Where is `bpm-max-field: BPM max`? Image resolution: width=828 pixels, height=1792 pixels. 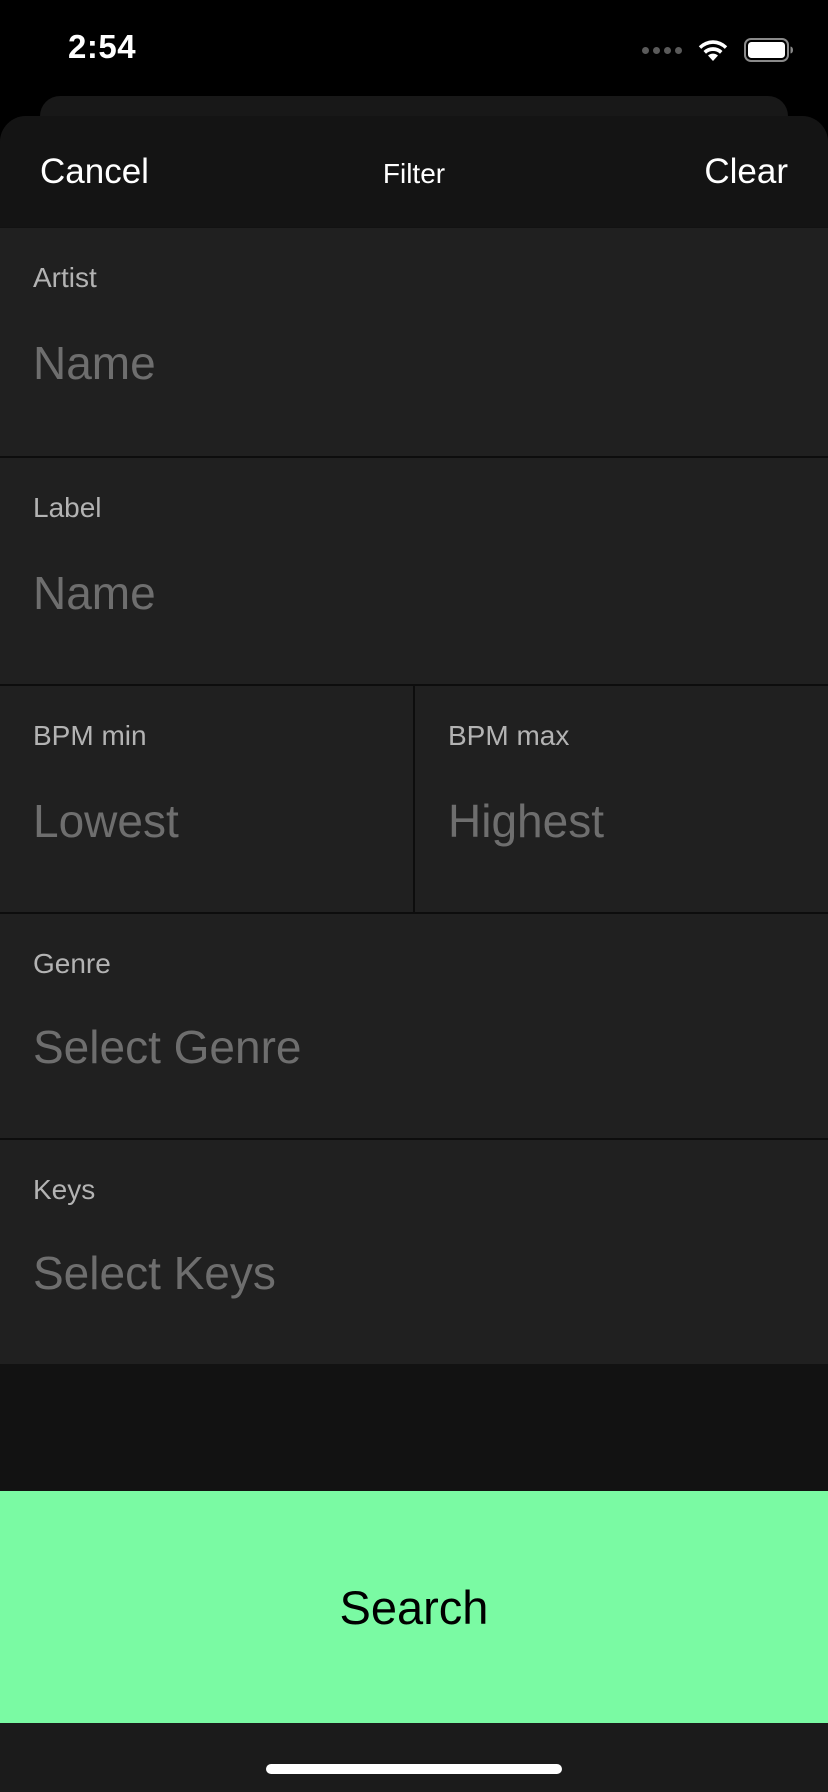
bpm-max-field: BPM max is located at coordinates (621, 799).